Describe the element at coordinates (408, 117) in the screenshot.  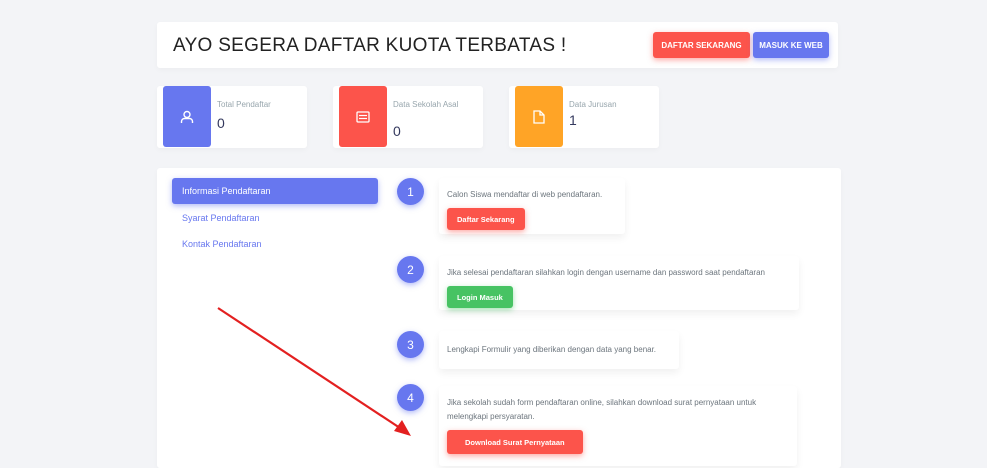
I see `stat-card-data-sekolah: Data Sekolah Asal 0` at that location.